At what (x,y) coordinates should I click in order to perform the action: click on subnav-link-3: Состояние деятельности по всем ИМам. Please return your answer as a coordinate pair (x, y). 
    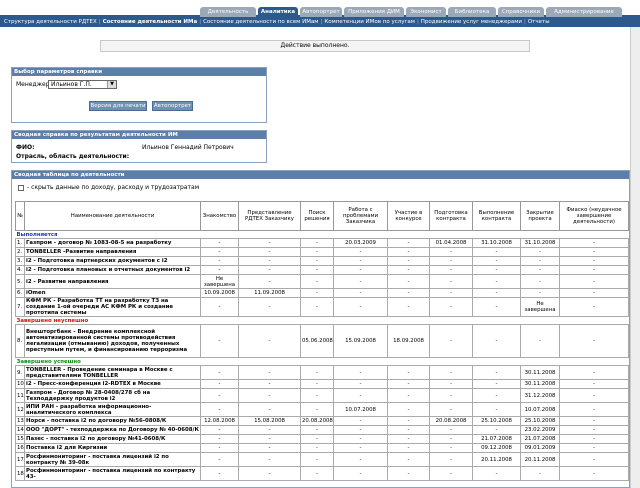
    Looking at the image, I should click on (260, 22).